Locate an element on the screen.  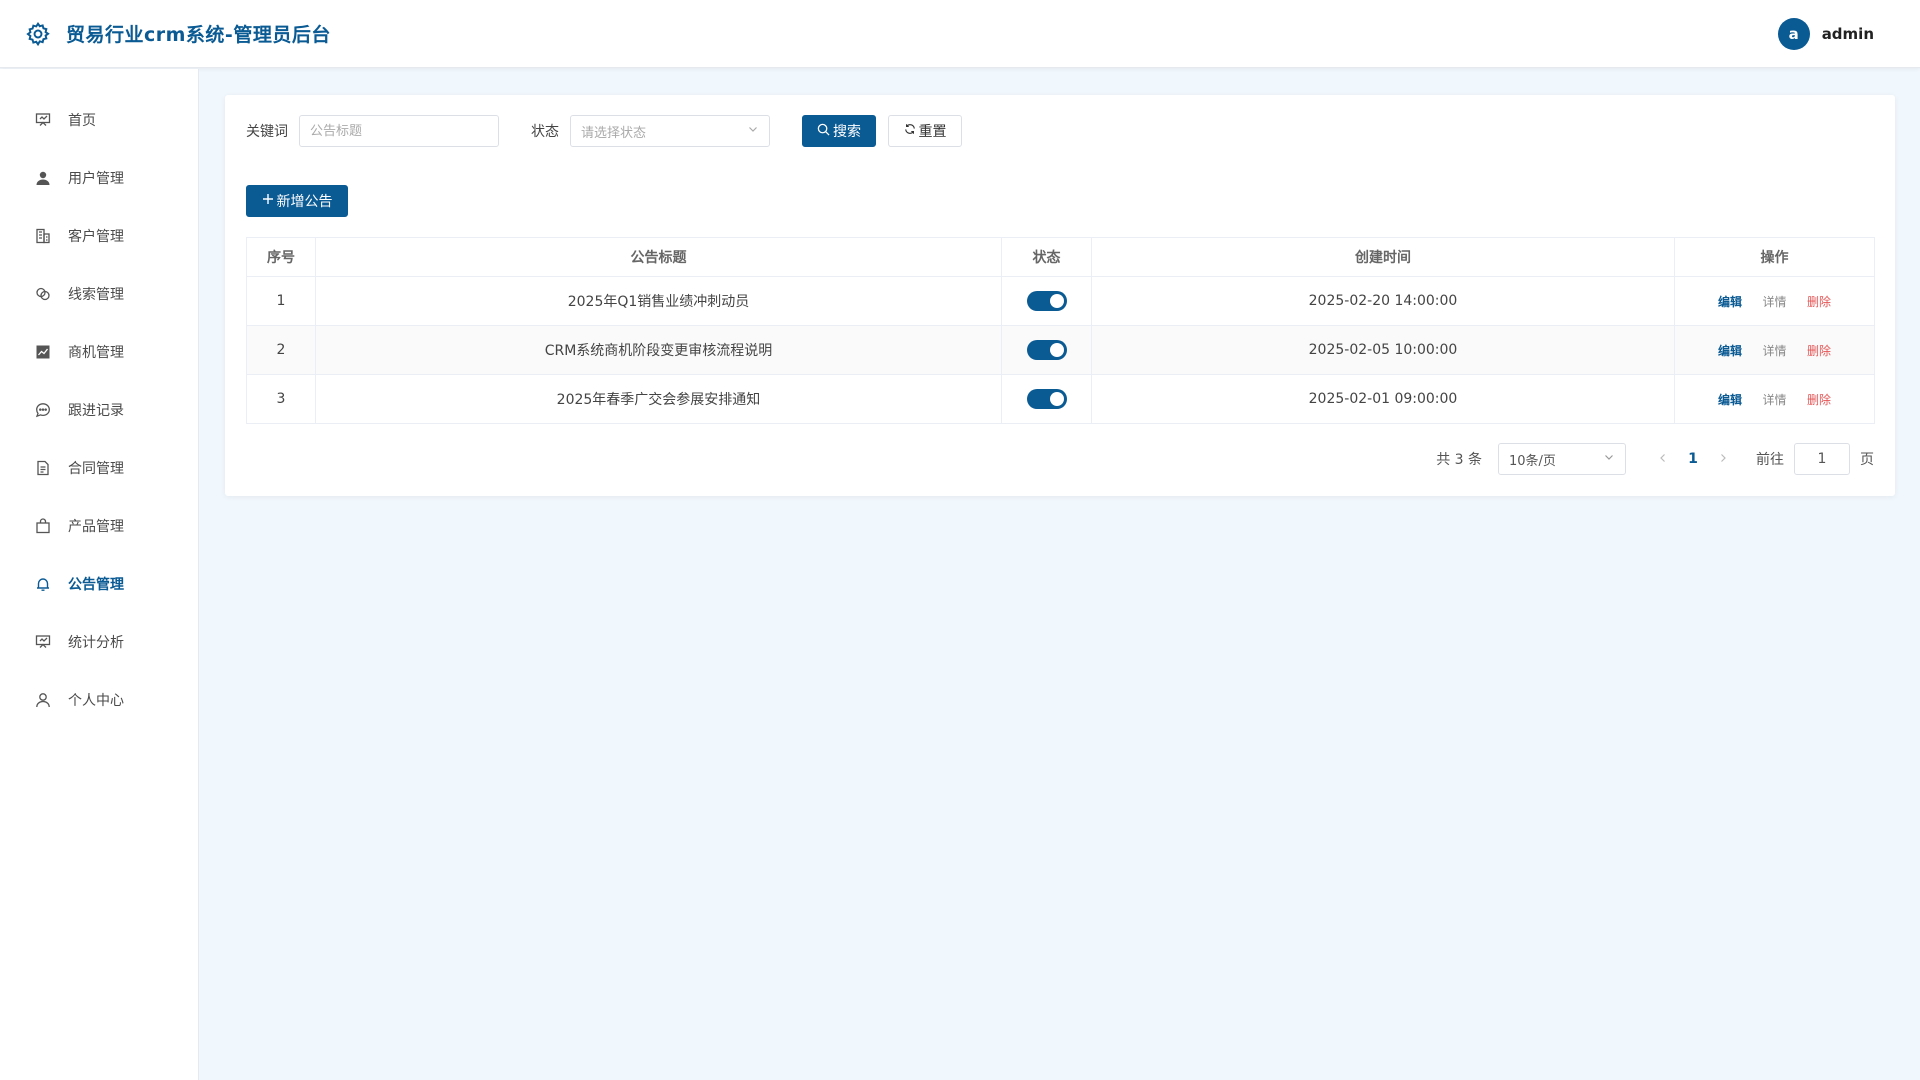
row-title: 2025年春季广交会参展安排通知 is located at coordinates (658, 399).